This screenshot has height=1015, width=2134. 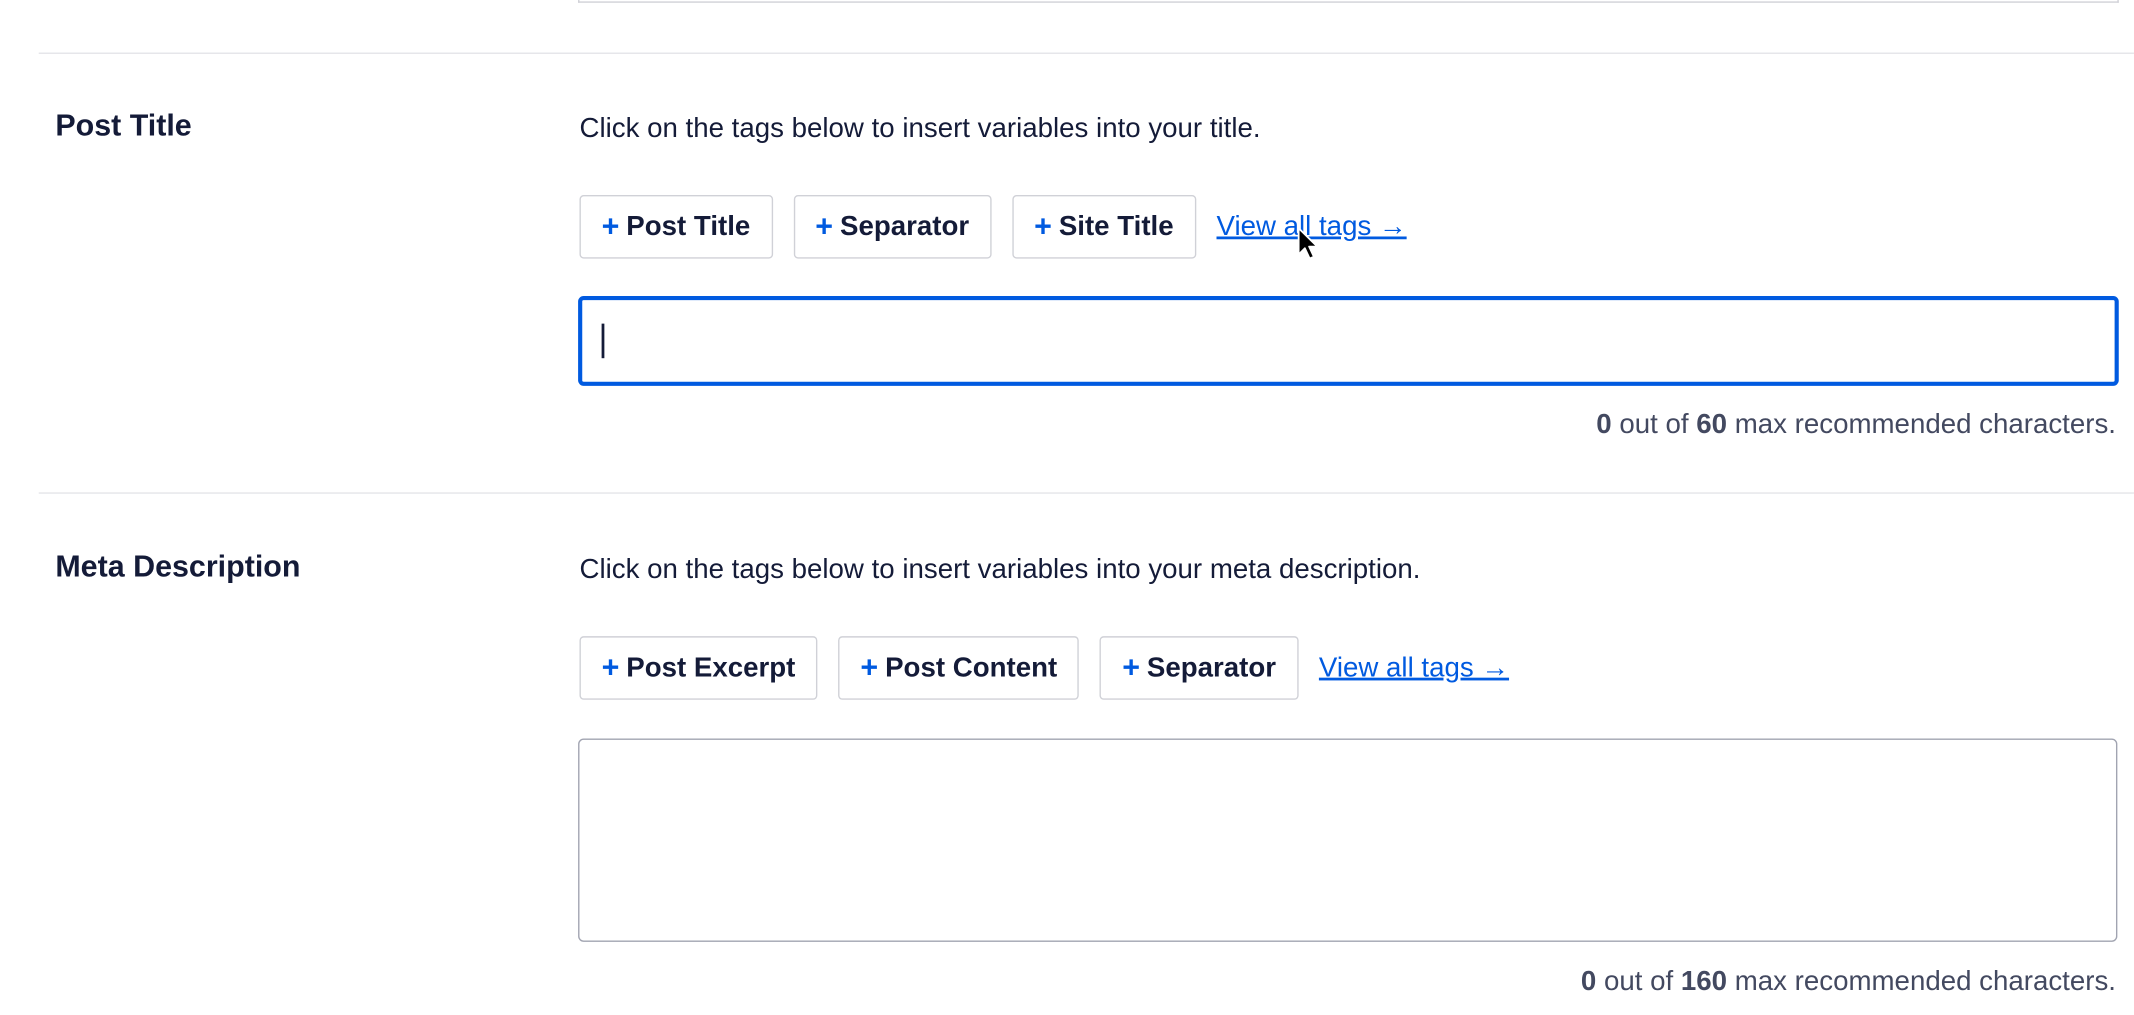 What do you see at coordinates (1712, 424) in the screenshot?
I see `counter-max: 60` at bounding box center [1712, 424].